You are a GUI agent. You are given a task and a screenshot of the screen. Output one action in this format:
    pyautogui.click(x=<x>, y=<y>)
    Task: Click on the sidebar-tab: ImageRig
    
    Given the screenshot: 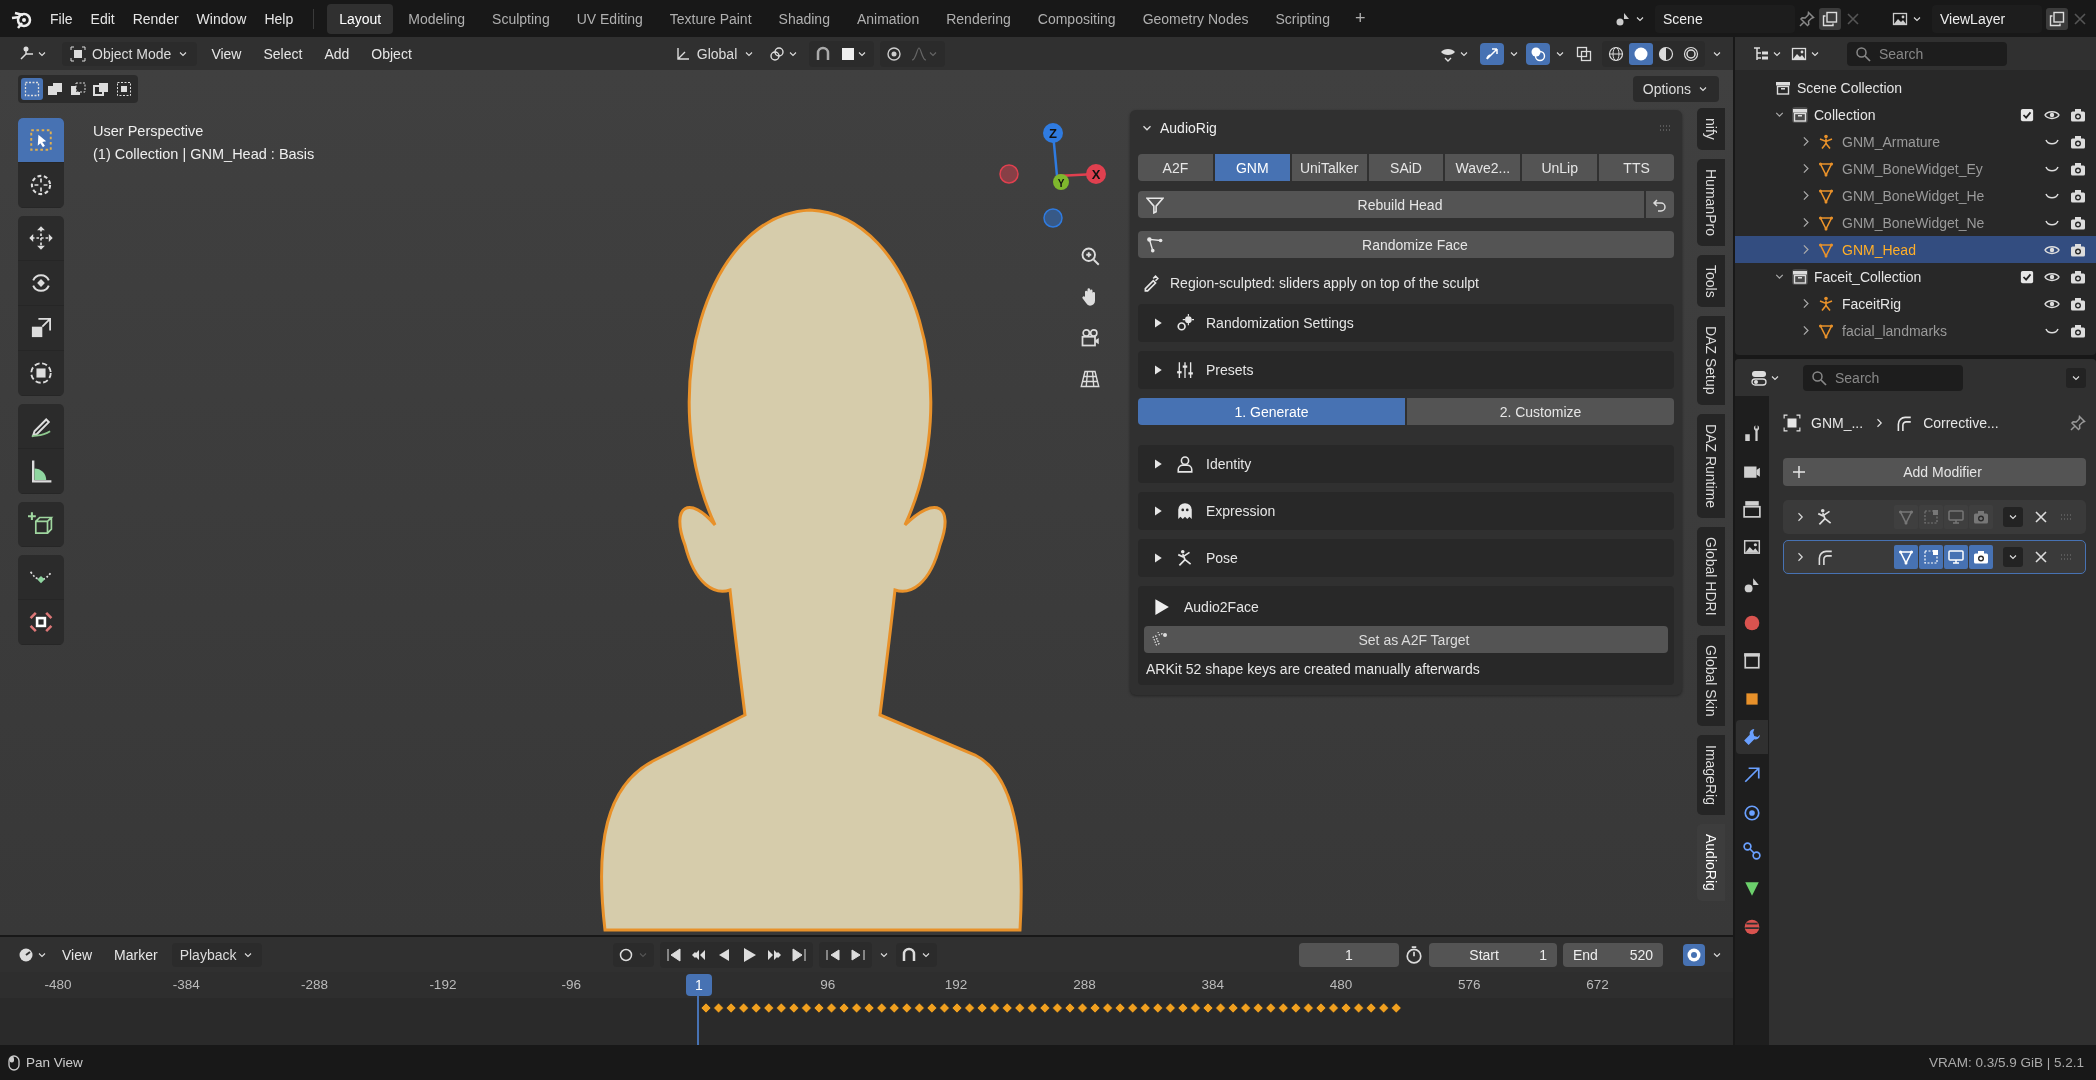 What is the action you would take?
    pyautogui.click(x=1711, y=775)
    